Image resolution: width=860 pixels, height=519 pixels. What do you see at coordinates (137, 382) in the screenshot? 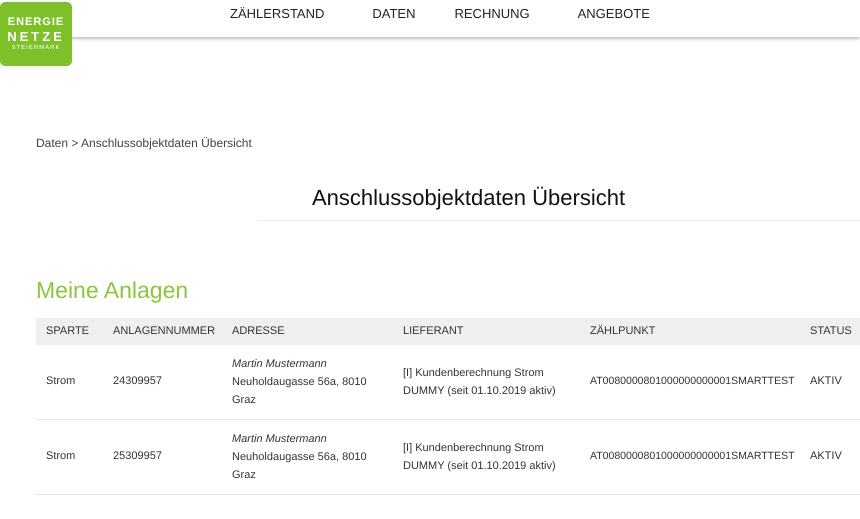
I see `table-cell-text: 24309957` at bounding box center [137, 382].